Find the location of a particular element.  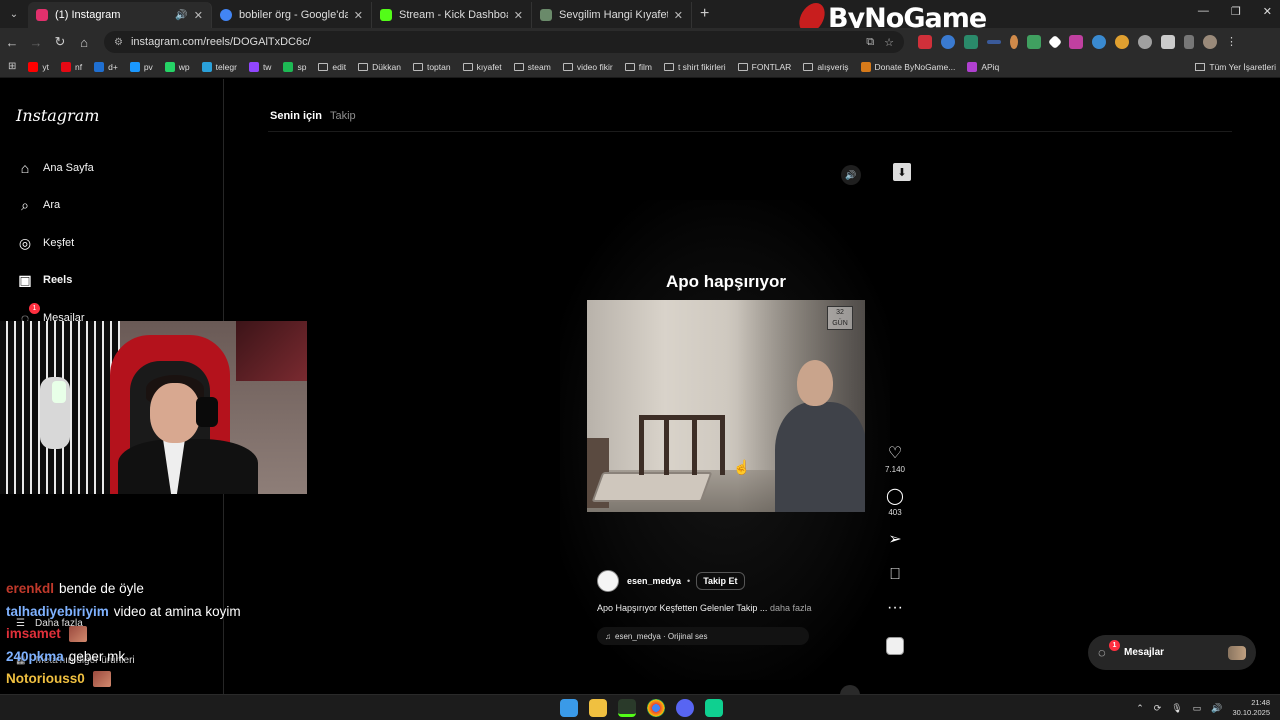

bookmark-item: wp is located at coordinates (177, 66).